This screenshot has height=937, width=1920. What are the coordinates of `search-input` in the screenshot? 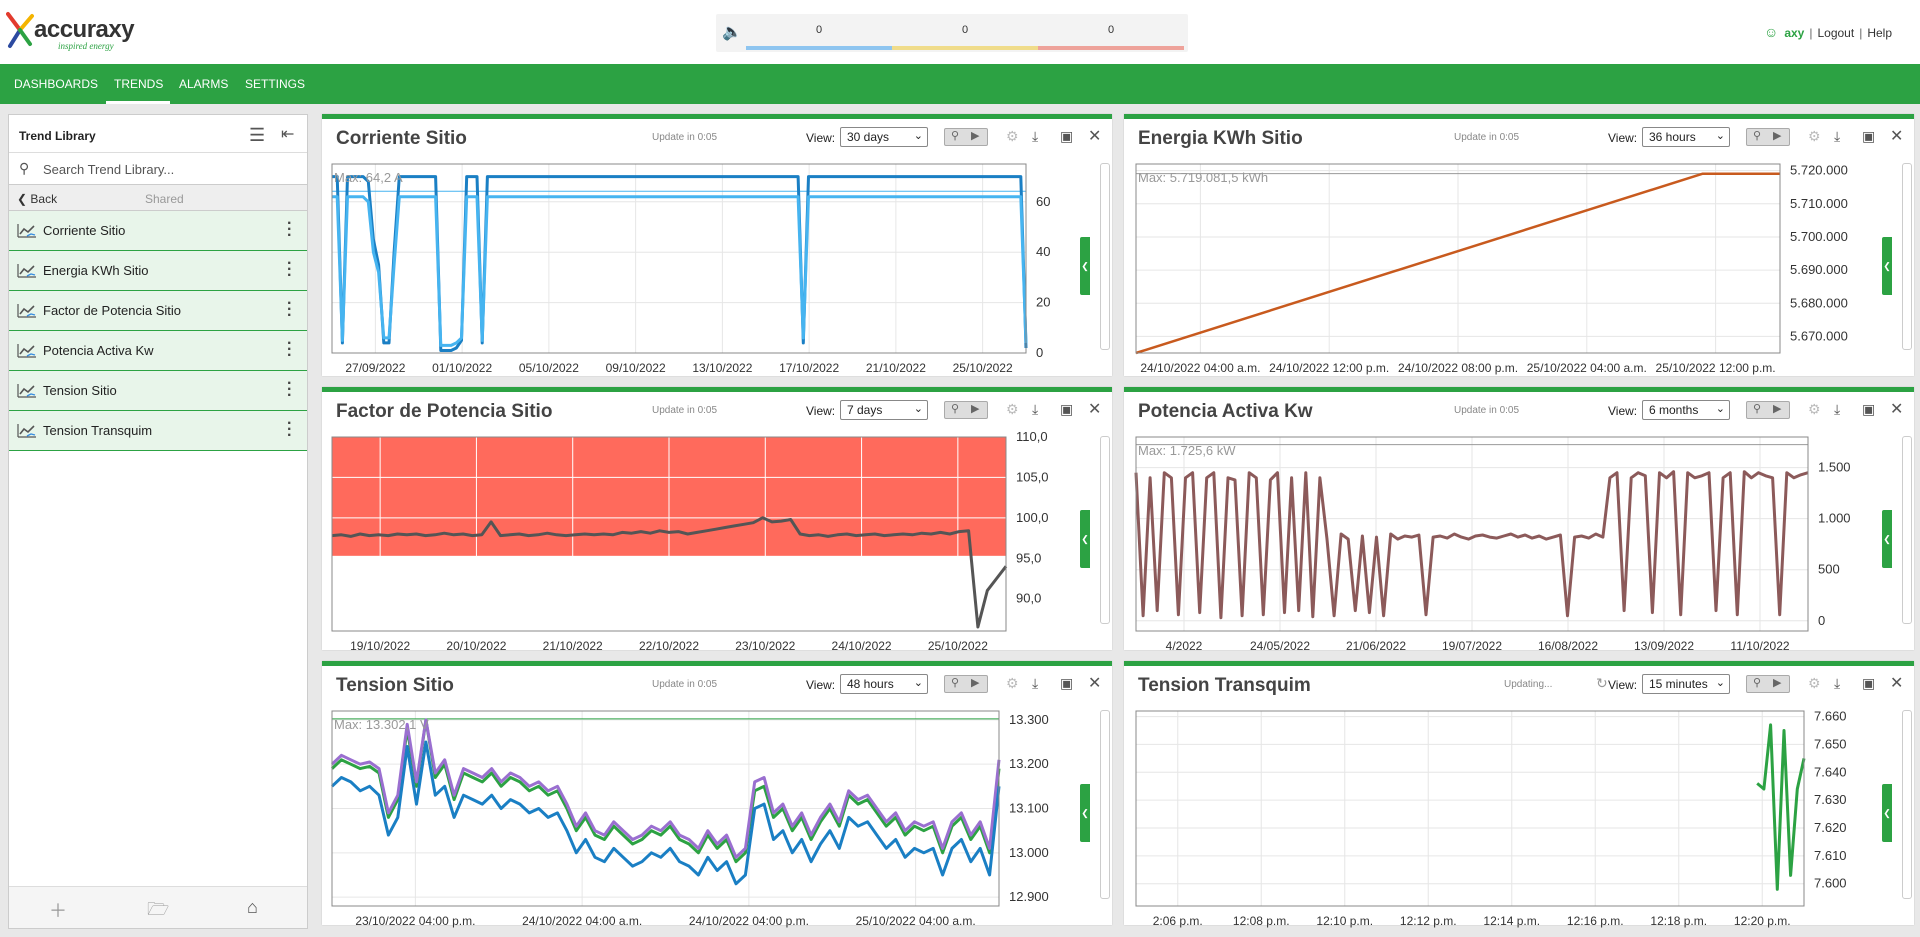 It's located at (168, 169).